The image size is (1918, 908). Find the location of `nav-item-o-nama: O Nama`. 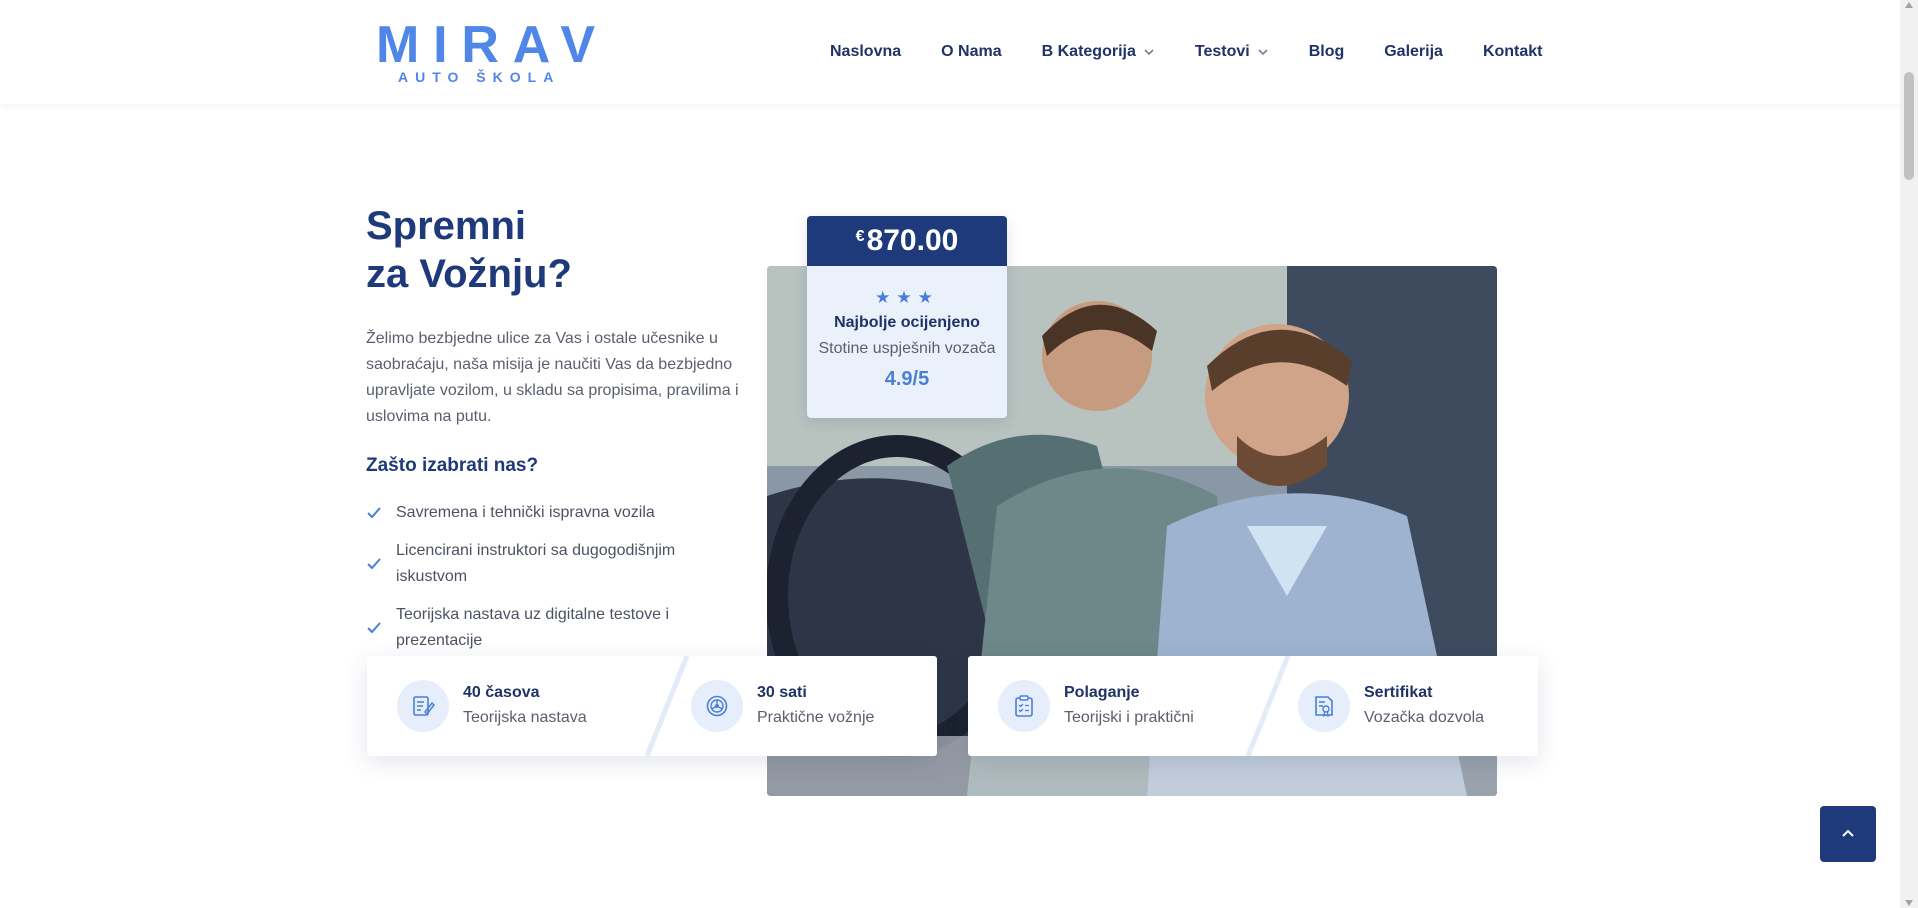

nav-item-o-nama: O Nama is located at coordinates (971, 52).